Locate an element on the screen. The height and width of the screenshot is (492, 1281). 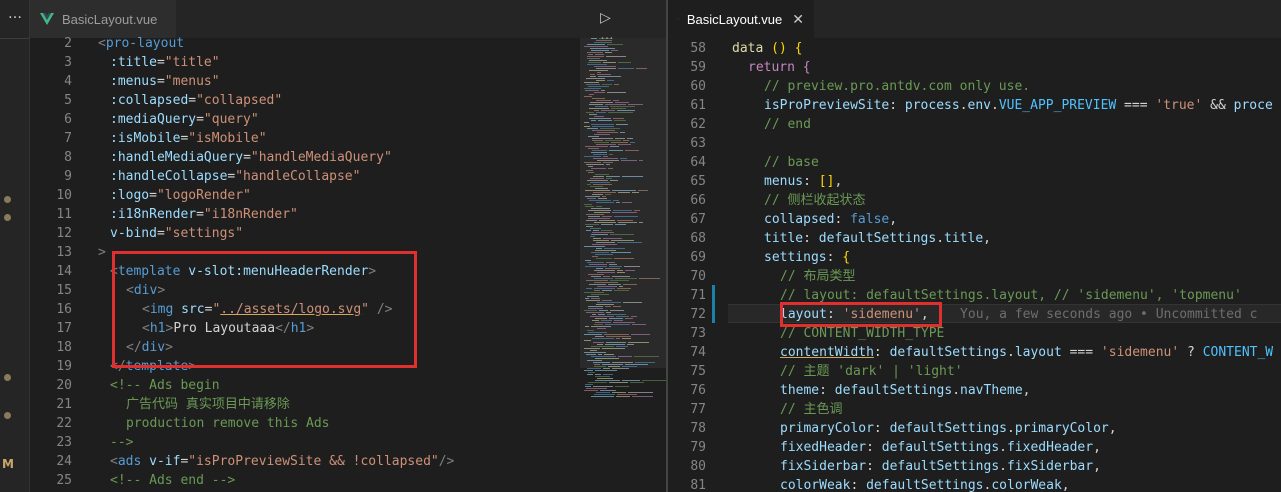
code-line: 6:mediaQuery="query" is located at coordinates (348, 119).